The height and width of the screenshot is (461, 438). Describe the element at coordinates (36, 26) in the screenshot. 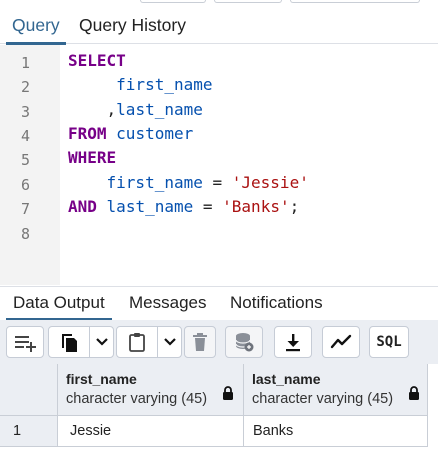

I see `tab-query: Query` at that location.